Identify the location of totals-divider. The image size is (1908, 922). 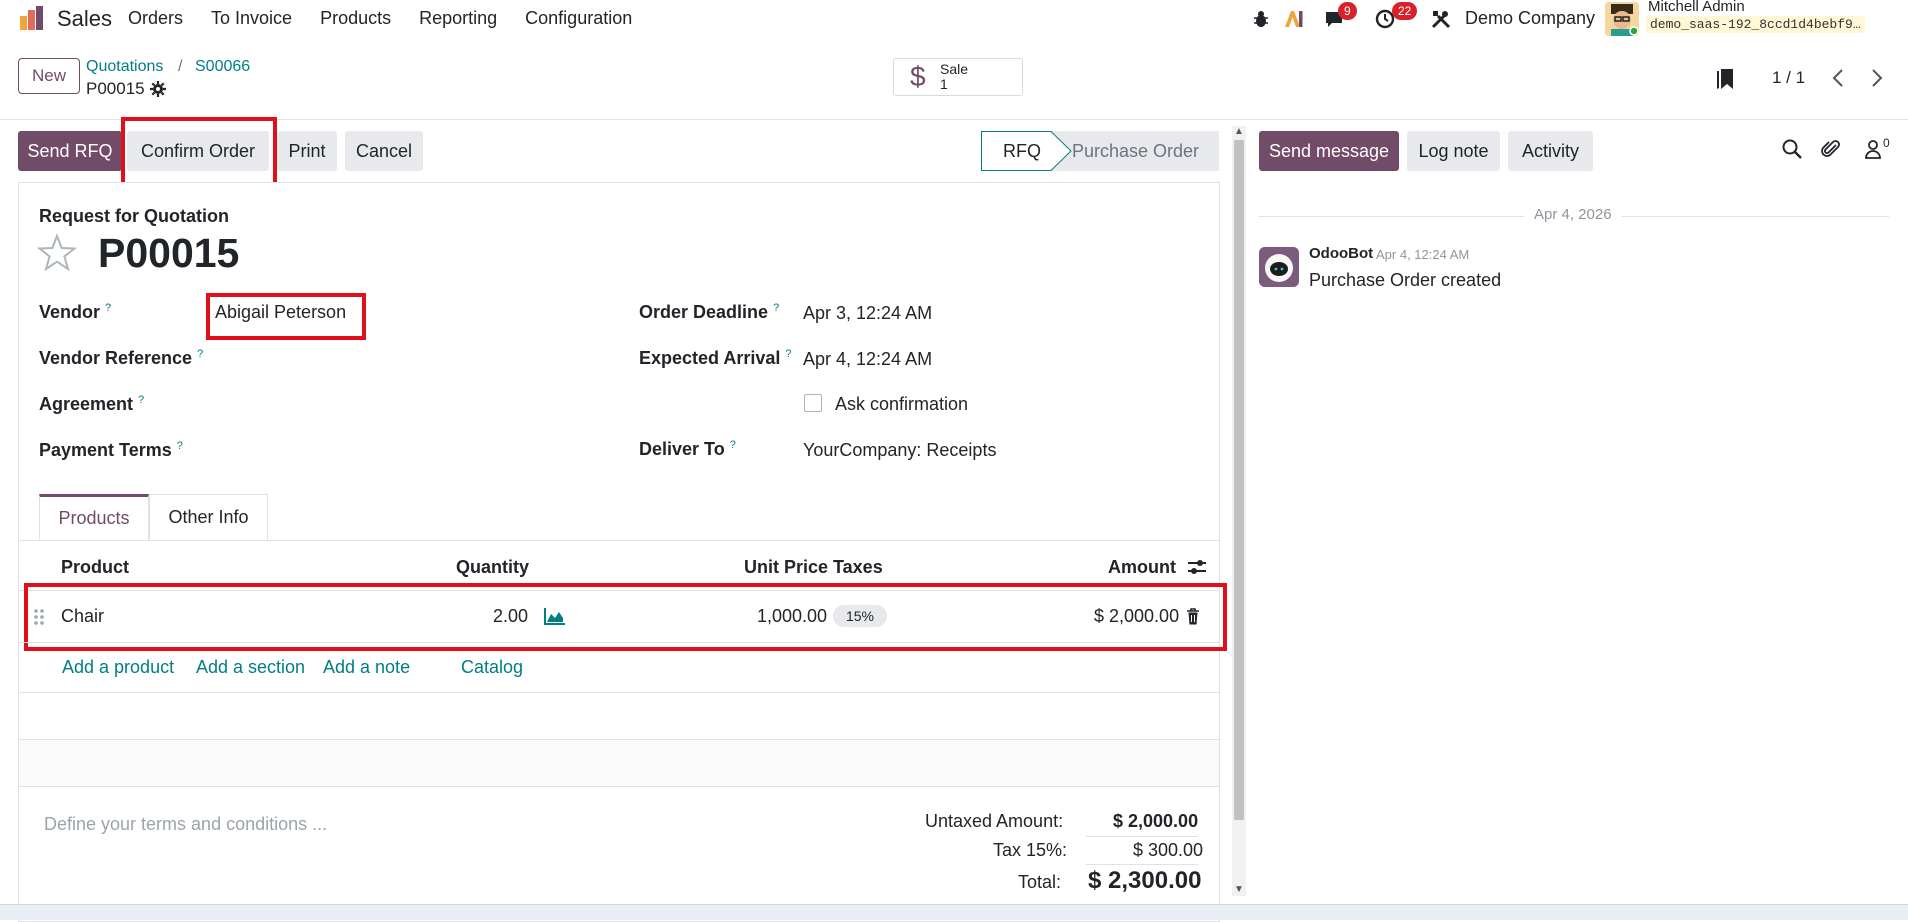
(1142, 836).